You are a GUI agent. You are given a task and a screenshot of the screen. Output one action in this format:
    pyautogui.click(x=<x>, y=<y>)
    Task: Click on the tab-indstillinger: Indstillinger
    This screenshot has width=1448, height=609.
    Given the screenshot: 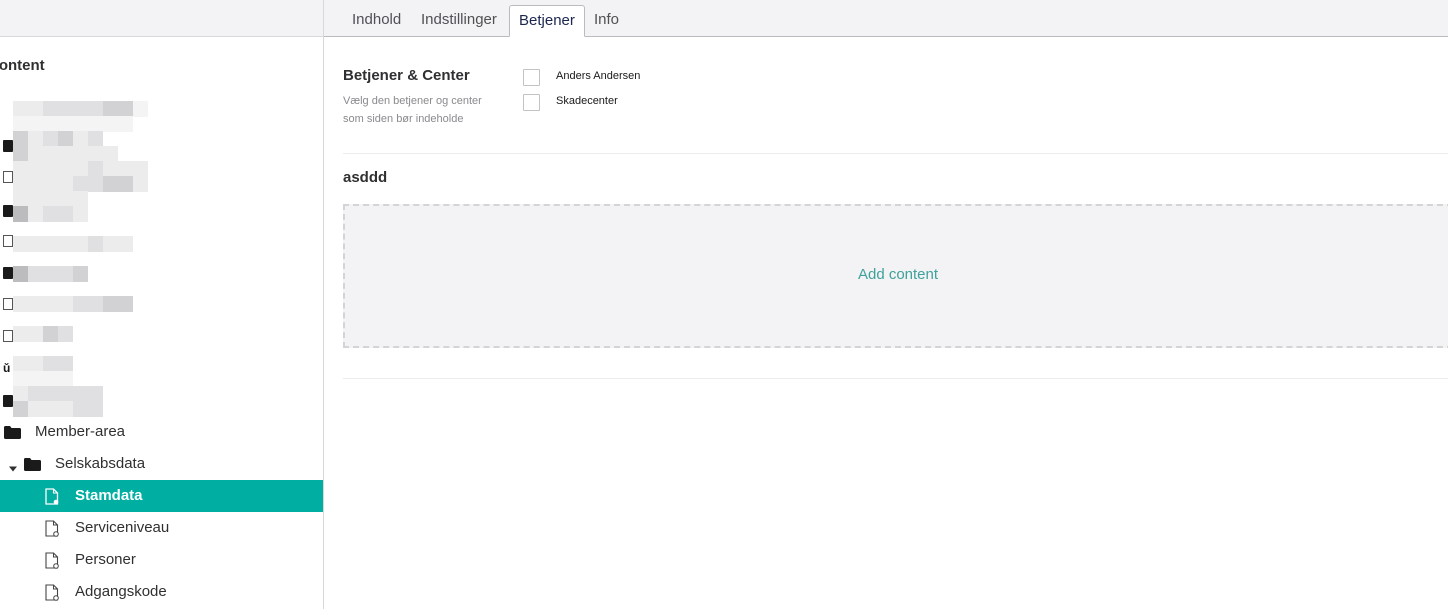 What is the action you would take?
    pyautogui.click(x=459, y=21)
    